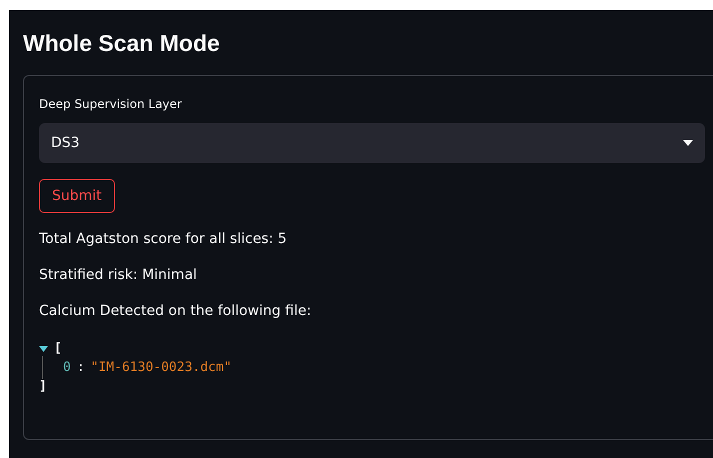 The width and height of the screenshot is (713, 458). Describe the element at coordinates (372, 143) in the screenshot. I see `layer-select: DS3` at that location.